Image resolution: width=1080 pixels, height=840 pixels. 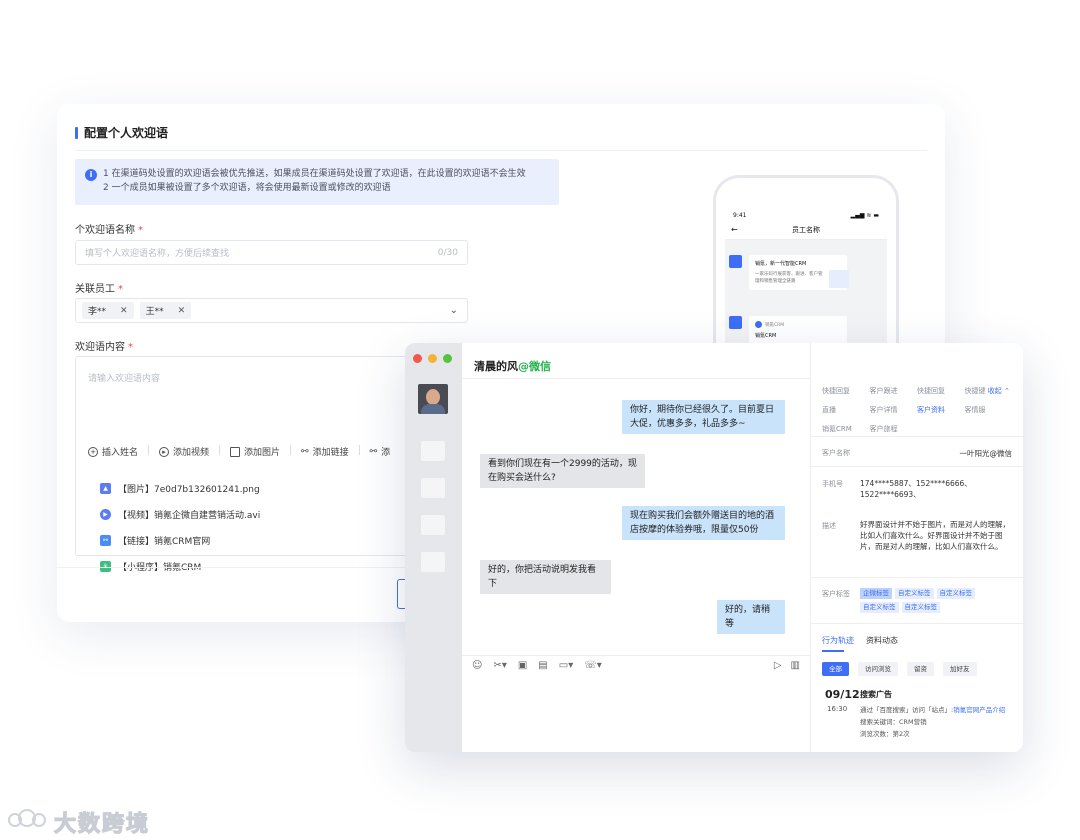 What do you see at coordinates (499, 665) in the screenshot?
I see `scissors-icon: ✂▾` at bounding box center [499, 665].